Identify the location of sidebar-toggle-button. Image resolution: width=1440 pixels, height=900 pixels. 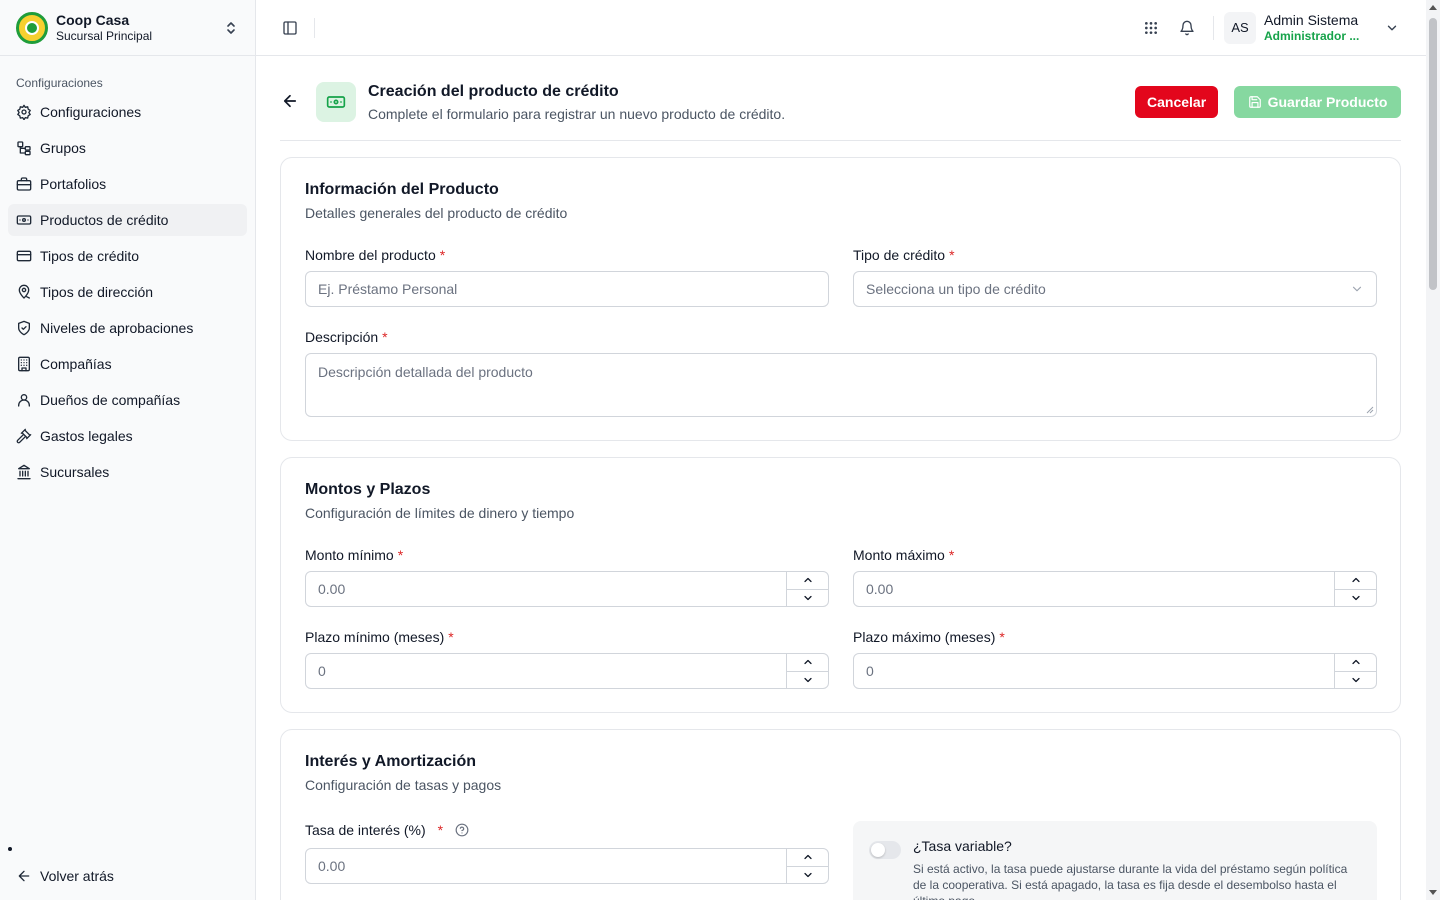
(290, 28).